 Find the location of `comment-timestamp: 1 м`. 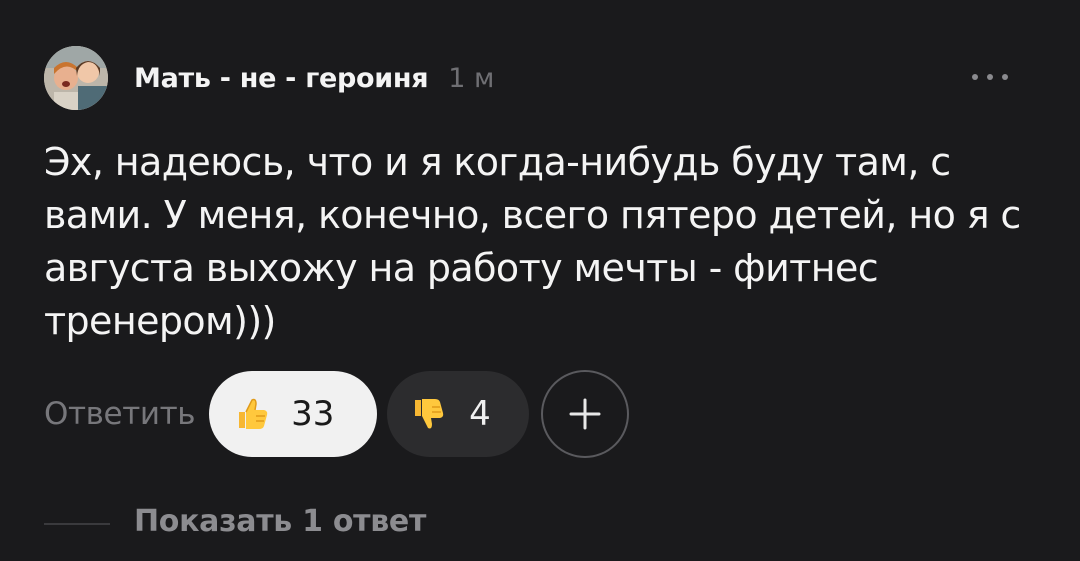

comment-timestamp: 1 м is located at coordinates (471, 78).